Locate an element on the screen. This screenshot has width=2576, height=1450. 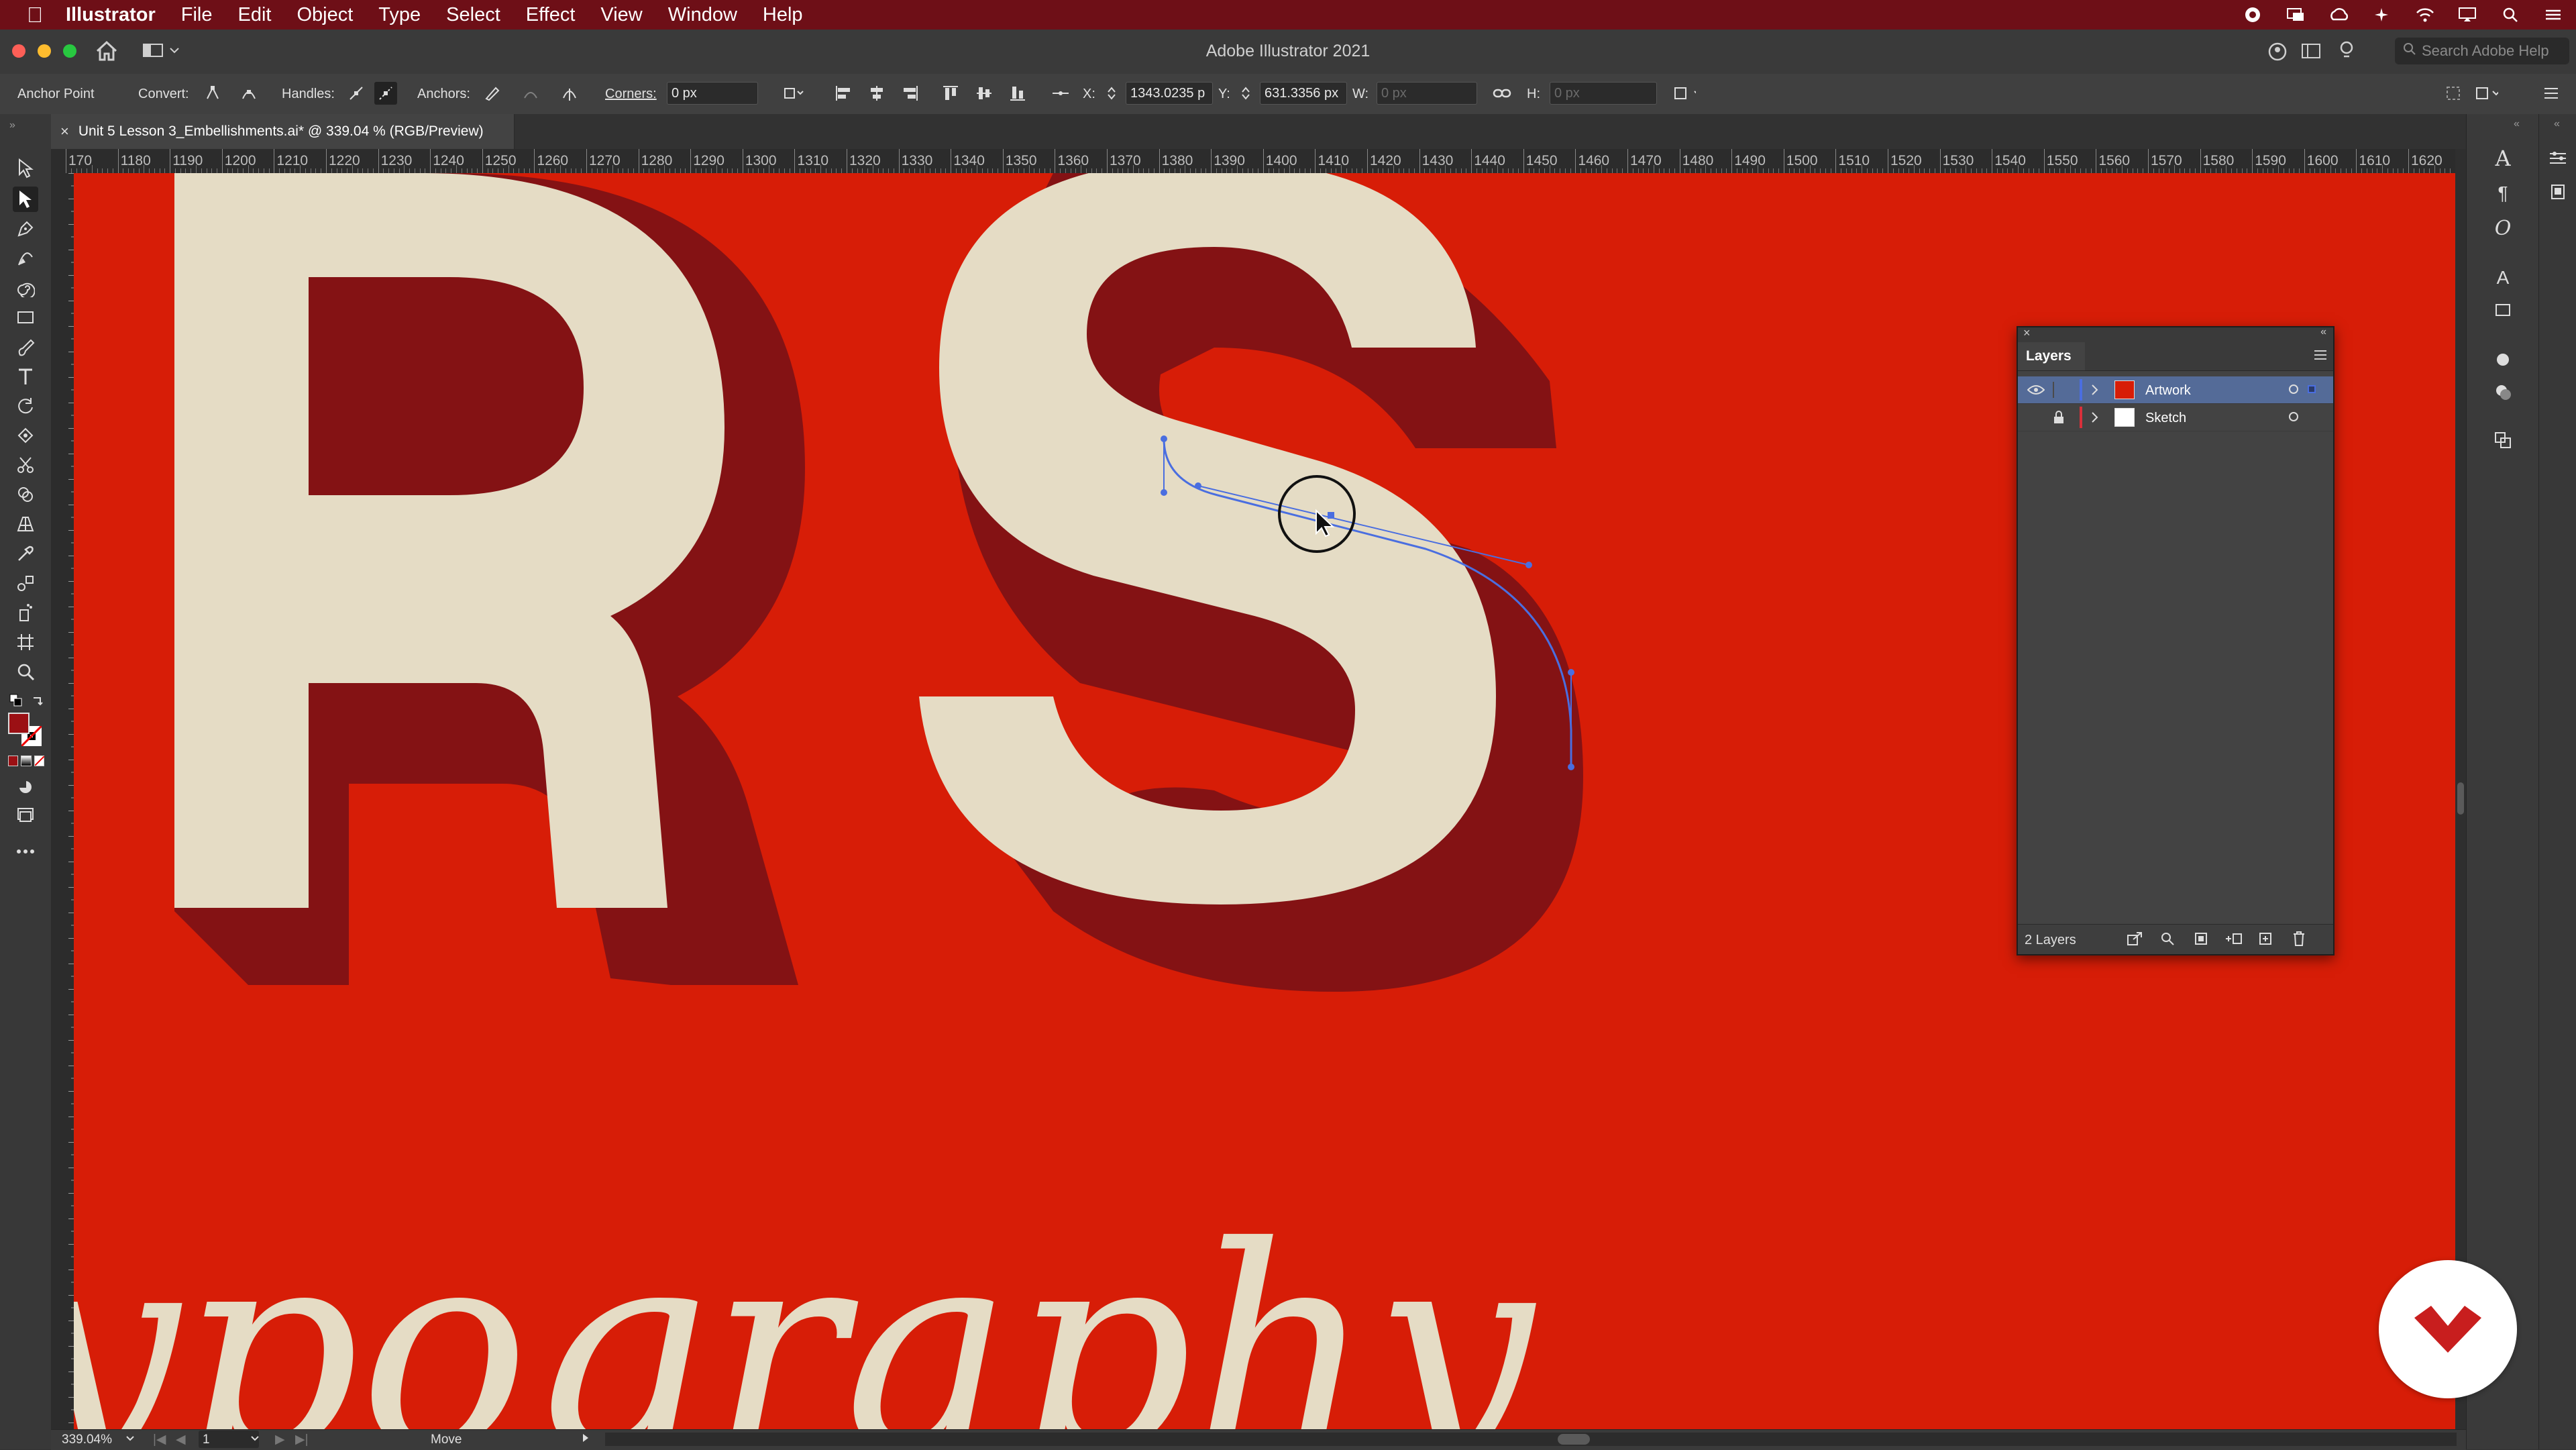
color-mode-icon is located at coordinates (13, 761).